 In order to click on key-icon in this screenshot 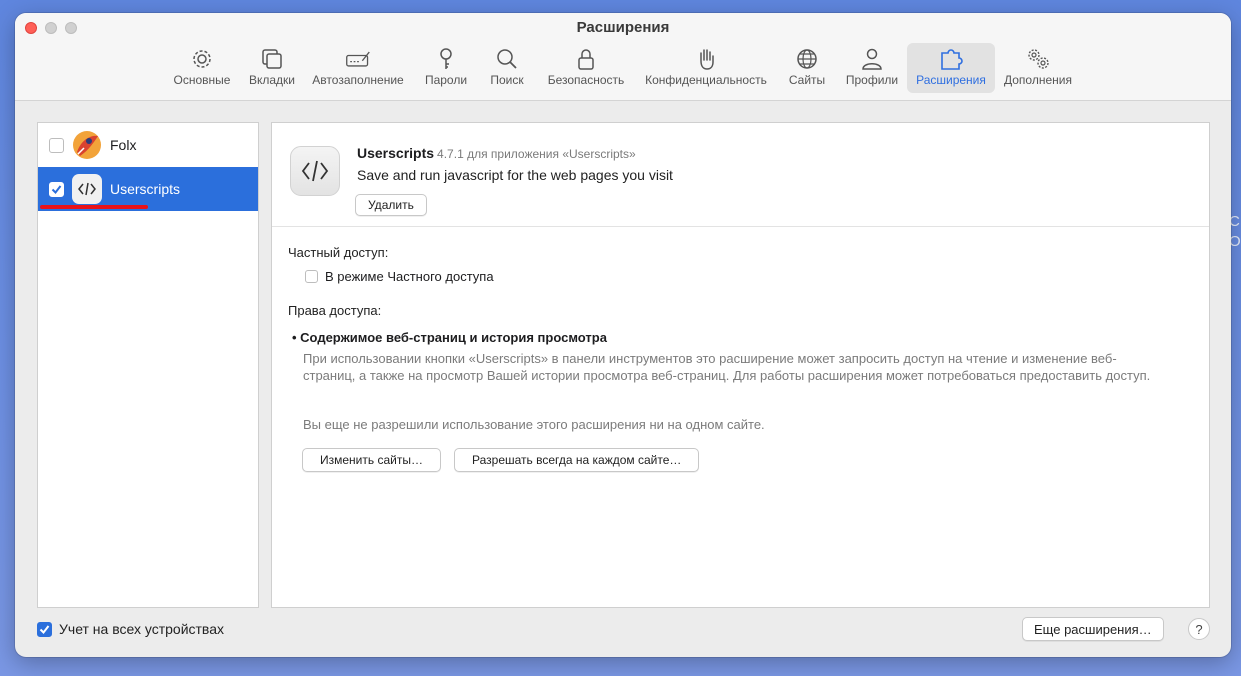, I will do `click(446, 58)`.